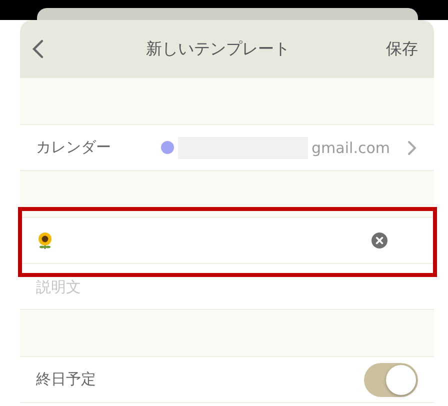 This screenshot has height=406, width=448. Describe the element at coordinates (227, 287) in the screenshot. I see `description-field: 説明文` at that location.